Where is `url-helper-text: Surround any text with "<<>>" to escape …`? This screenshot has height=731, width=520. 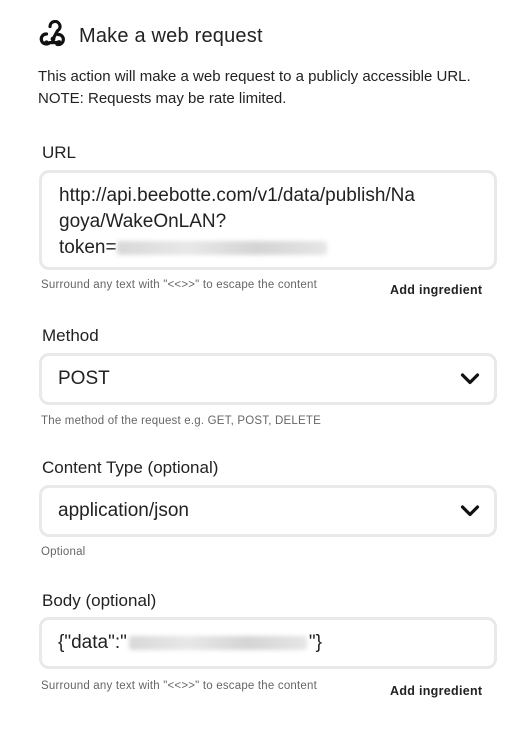
url-helper-text: Surround any text with "<<>>" to escape … is located at coordinates (179, 285).